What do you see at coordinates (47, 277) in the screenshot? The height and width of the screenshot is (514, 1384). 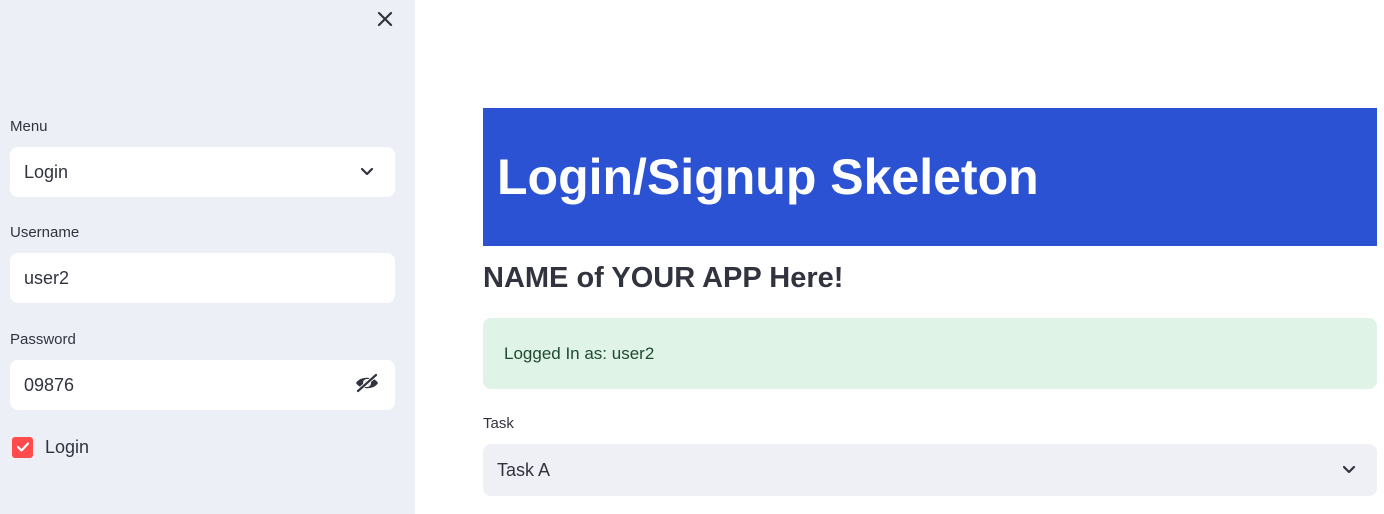 I see `username-value: user2` at bounding box center [47, 277].